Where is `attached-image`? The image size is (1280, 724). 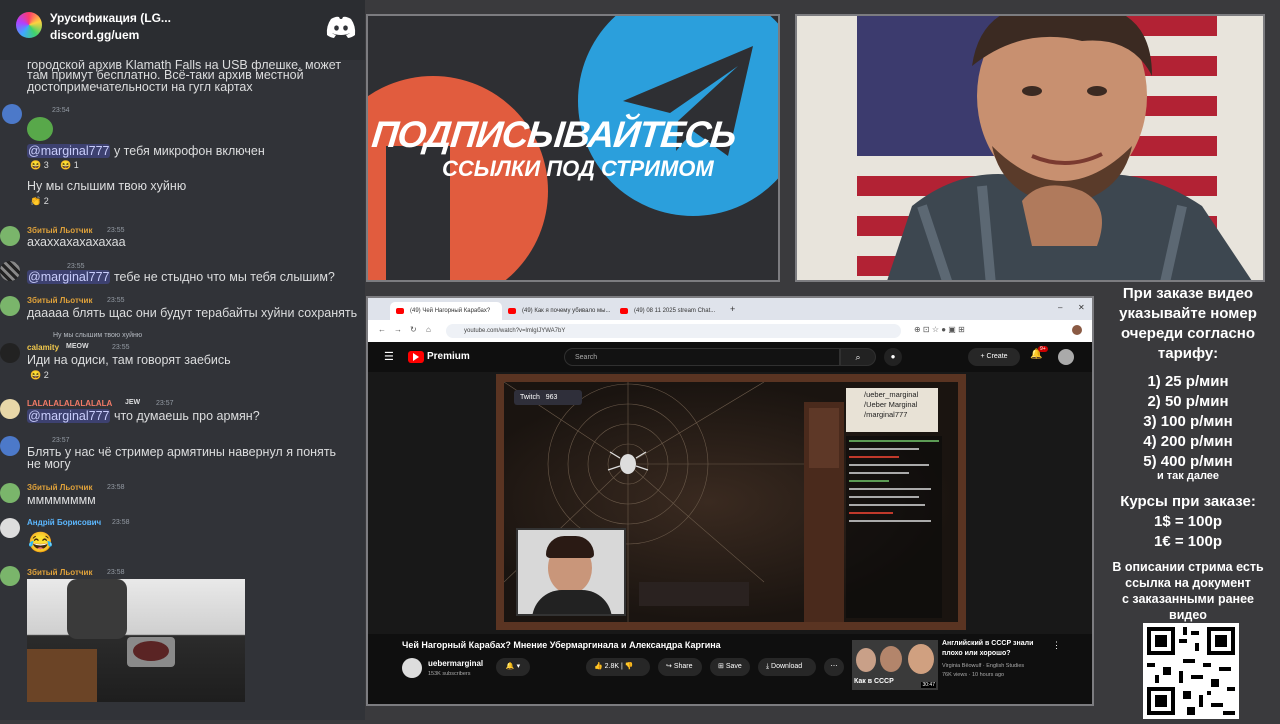
attached-image is located at coordinates (136, 640).